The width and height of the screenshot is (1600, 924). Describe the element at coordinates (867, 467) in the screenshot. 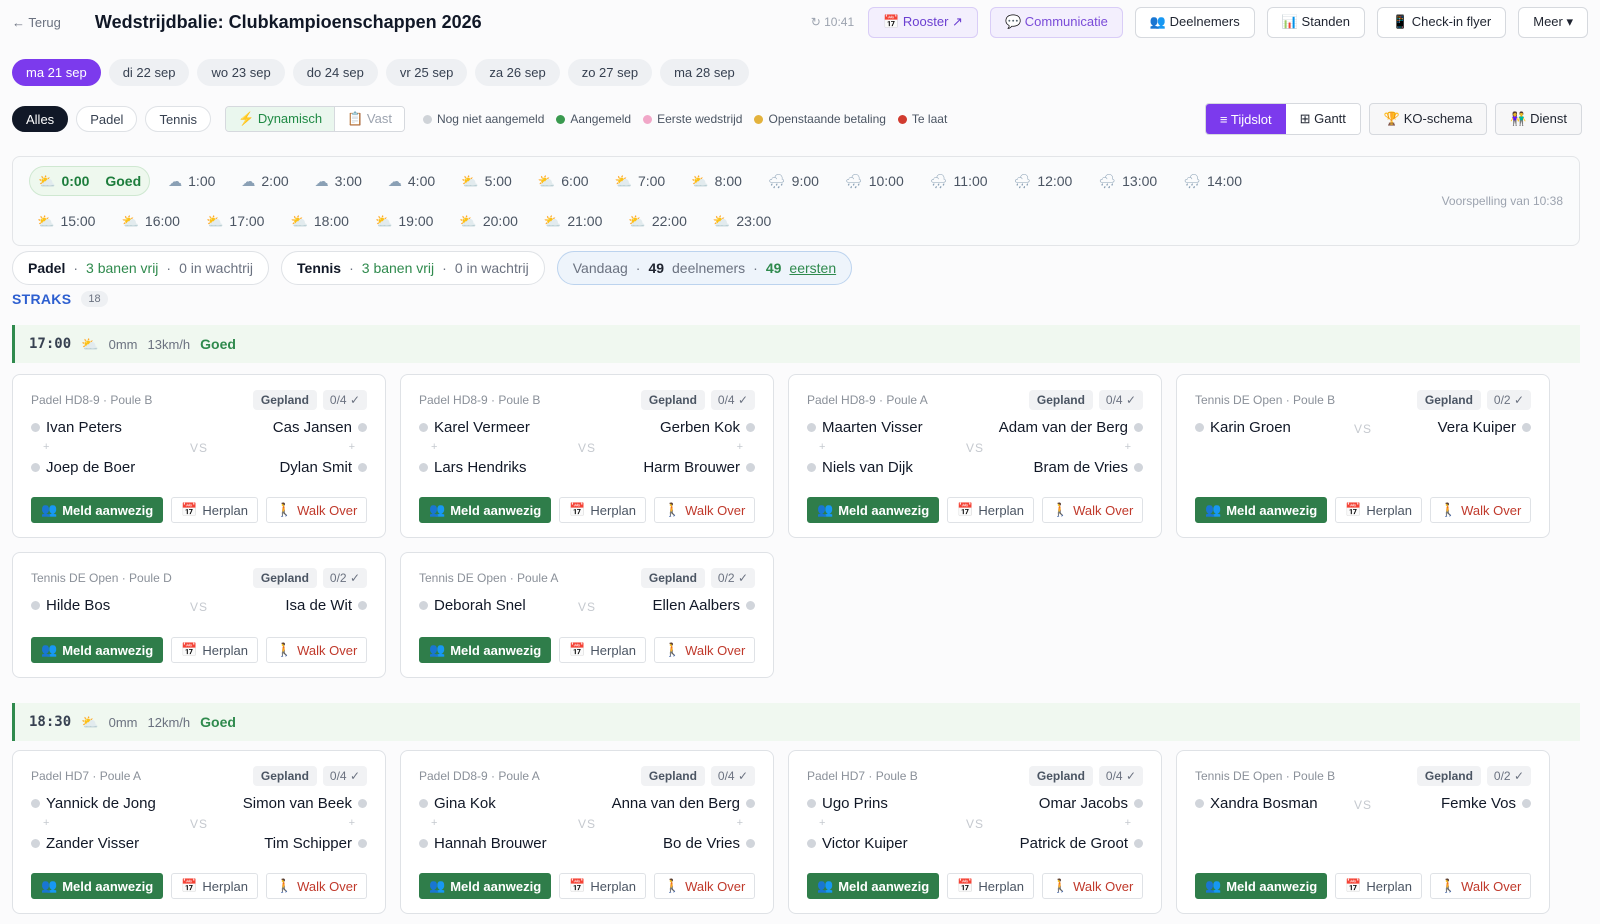

I see `player-name: Niels van Dijk` at that location.